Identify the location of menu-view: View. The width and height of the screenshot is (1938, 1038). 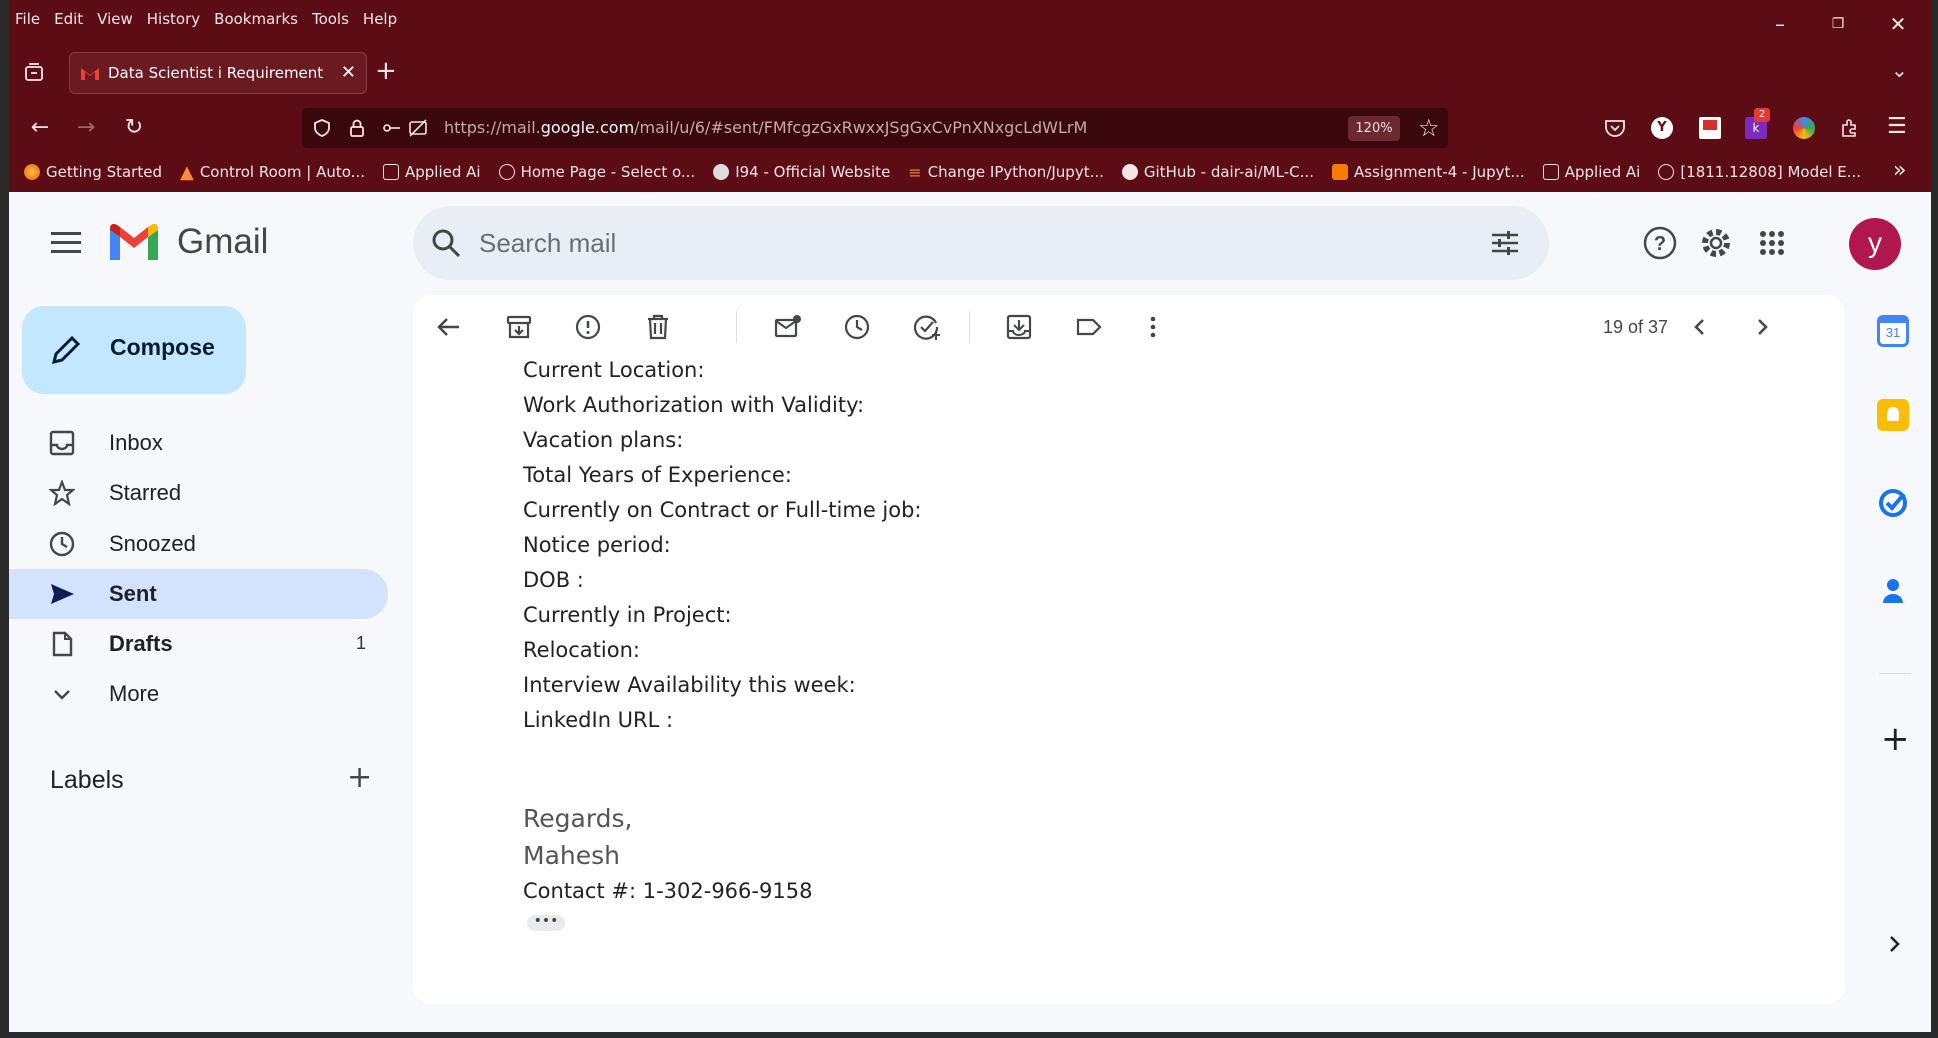
(115, 21).